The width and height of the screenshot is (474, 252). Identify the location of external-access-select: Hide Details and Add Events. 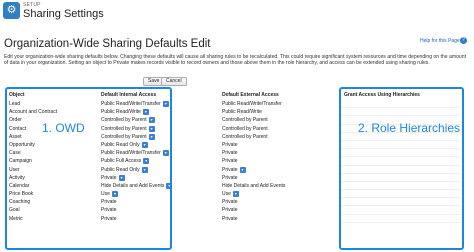
(253, 186).